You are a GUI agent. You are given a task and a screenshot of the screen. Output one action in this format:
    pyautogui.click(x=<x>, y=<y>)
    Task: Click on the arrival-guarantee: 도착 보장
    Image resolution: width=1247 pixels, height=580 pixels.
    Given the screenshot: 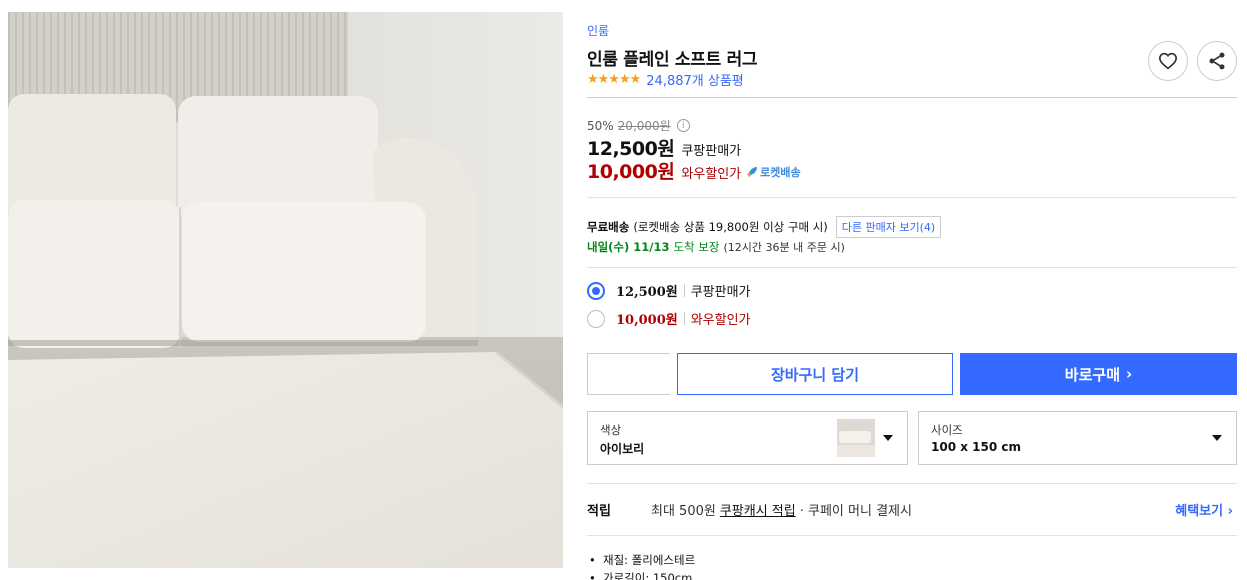 What is the action you would take?
    pyautogui.click(x=696, y=247)
    